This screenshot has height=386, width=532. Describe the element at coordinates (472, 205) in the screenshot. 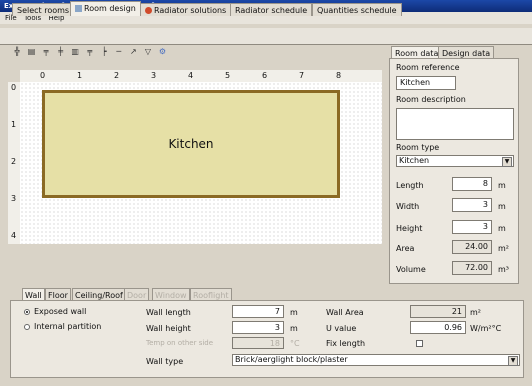

I see `width-field: 3` at that location.